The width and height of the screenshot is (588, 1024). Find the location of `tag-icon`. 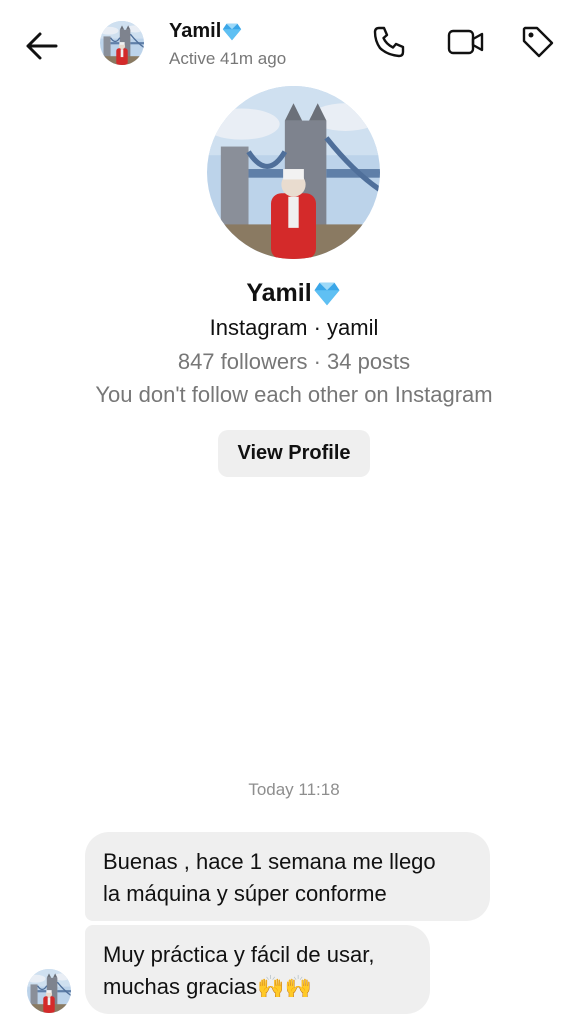

tag-icon is located at coordinates (538, 42).